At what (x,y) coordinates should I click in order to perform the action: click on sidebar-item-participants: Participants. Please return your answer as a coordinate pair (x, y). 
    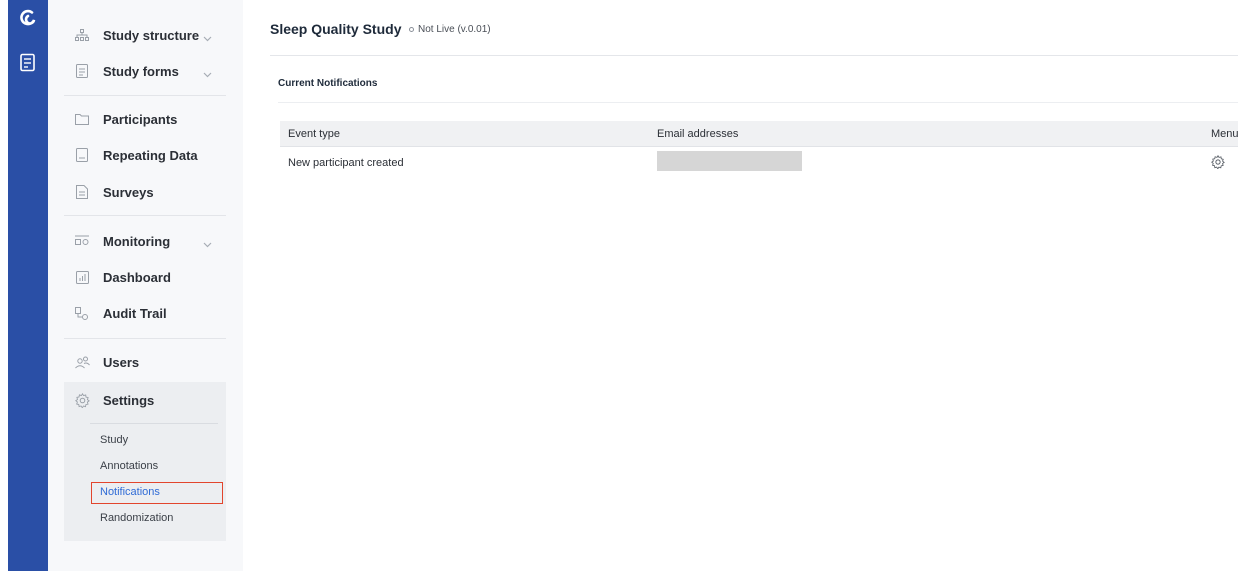
    Looking at the image, I should click on (145, 119).